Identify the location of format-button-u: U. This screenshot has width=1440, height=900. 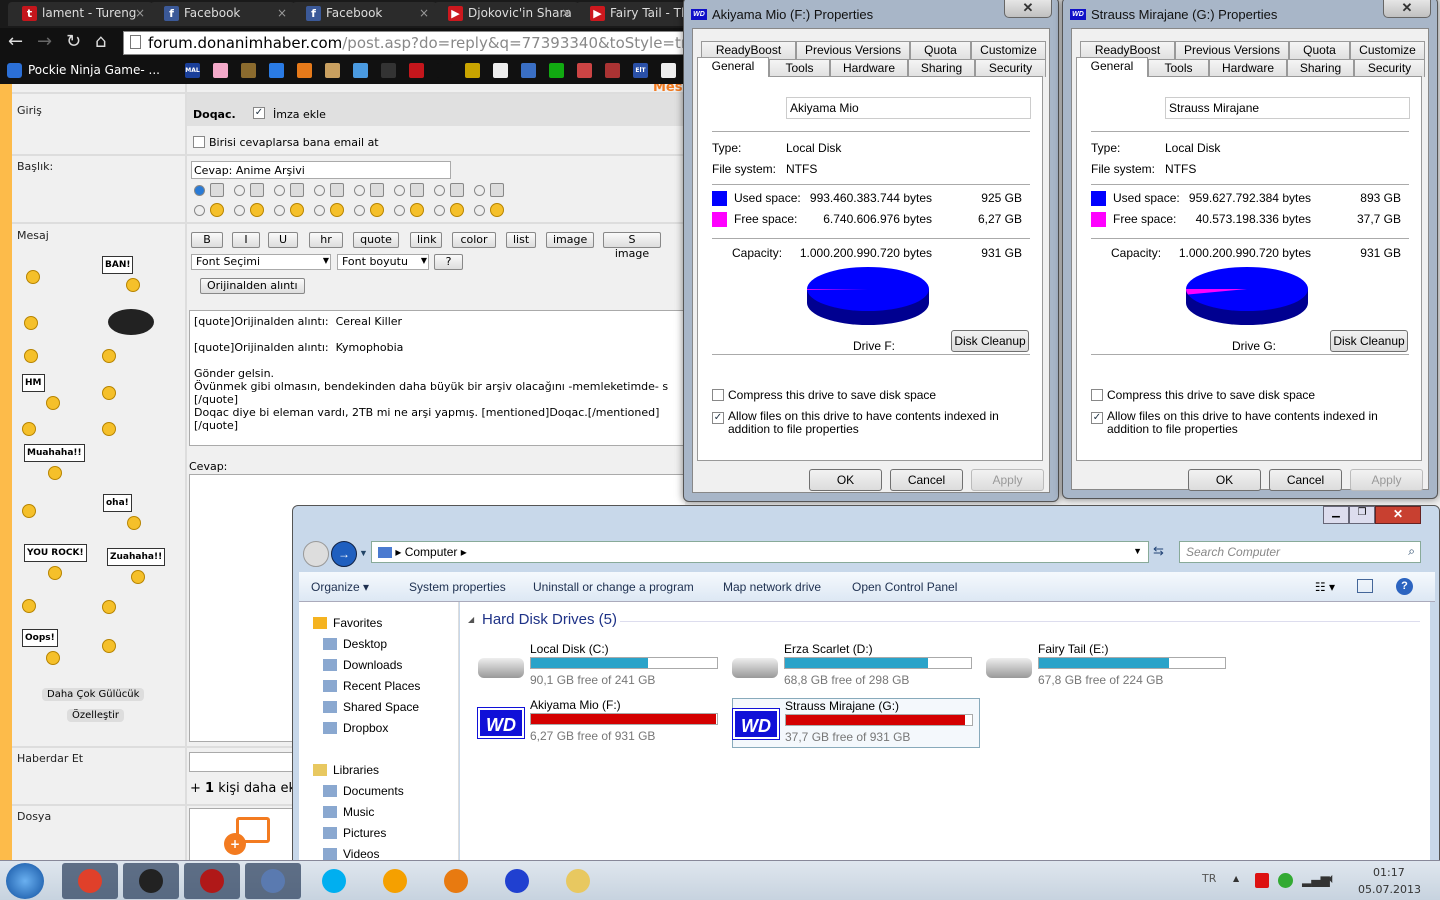
(283, 240).